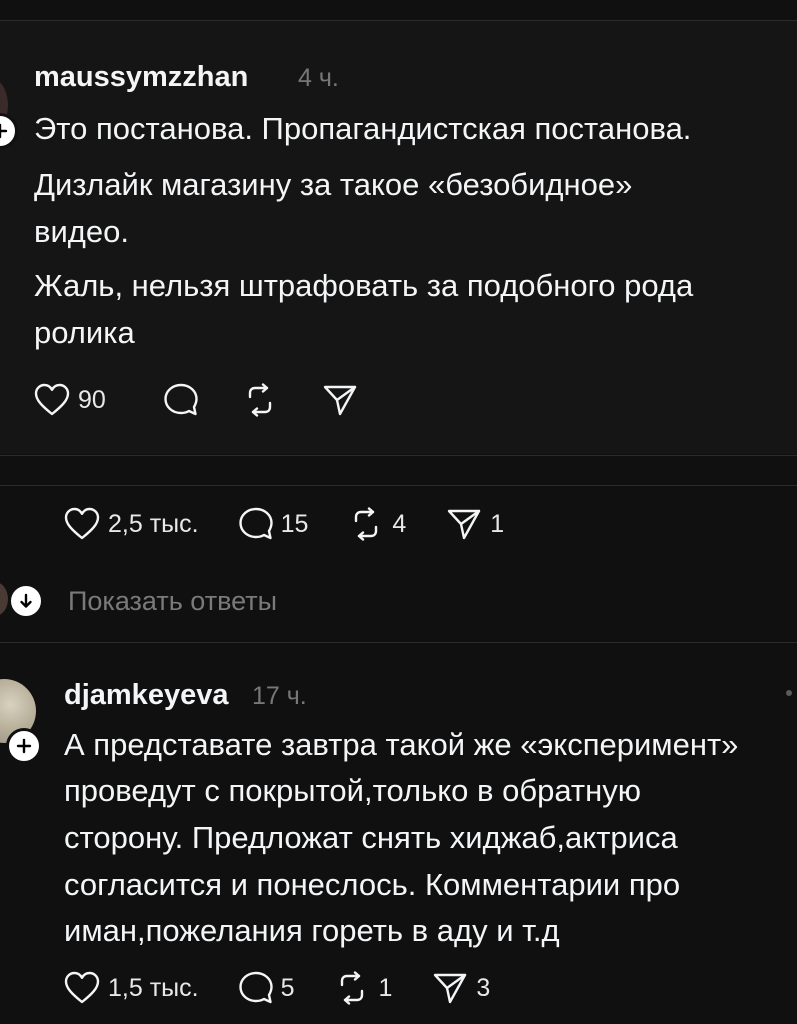 The width and height of the screenshot is (797, 1024). I want to click on like-count: 1,5 тыс., so click(153, 987).